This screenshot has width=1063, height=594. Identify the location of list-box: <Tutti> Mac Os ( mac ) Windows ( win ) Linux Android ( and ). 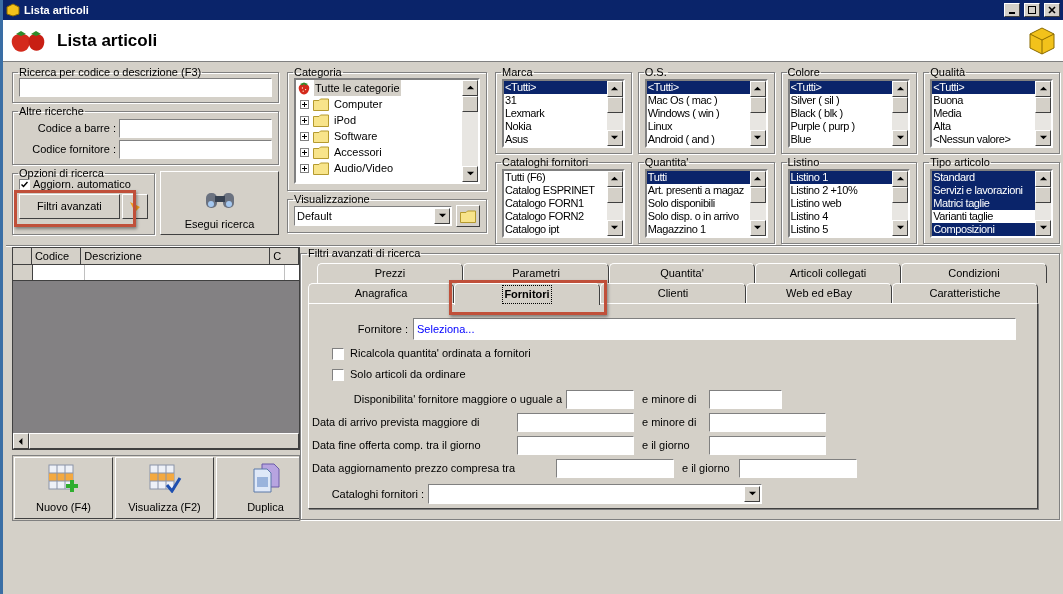
(706, 113).